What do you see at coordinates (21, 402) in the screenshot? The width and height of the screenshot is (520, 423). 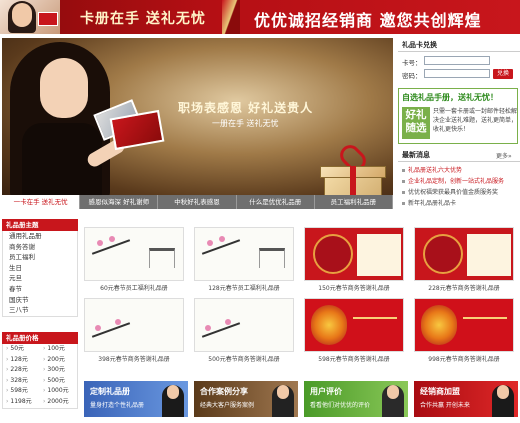 I see `price-item: › 1198元` at bounding box center [21, 402].